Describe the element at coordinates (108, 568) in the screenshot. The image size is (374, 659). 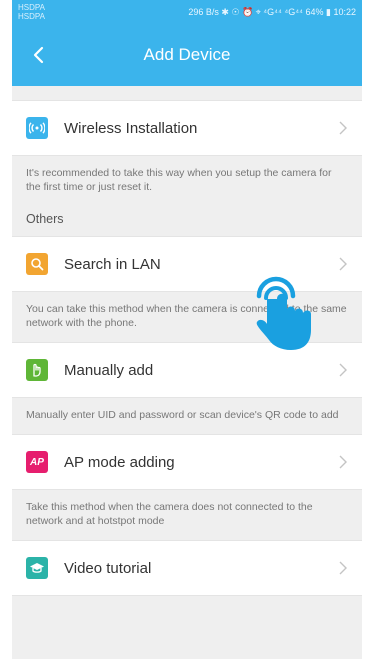
I see `row-label: Video tutorial` at that location.